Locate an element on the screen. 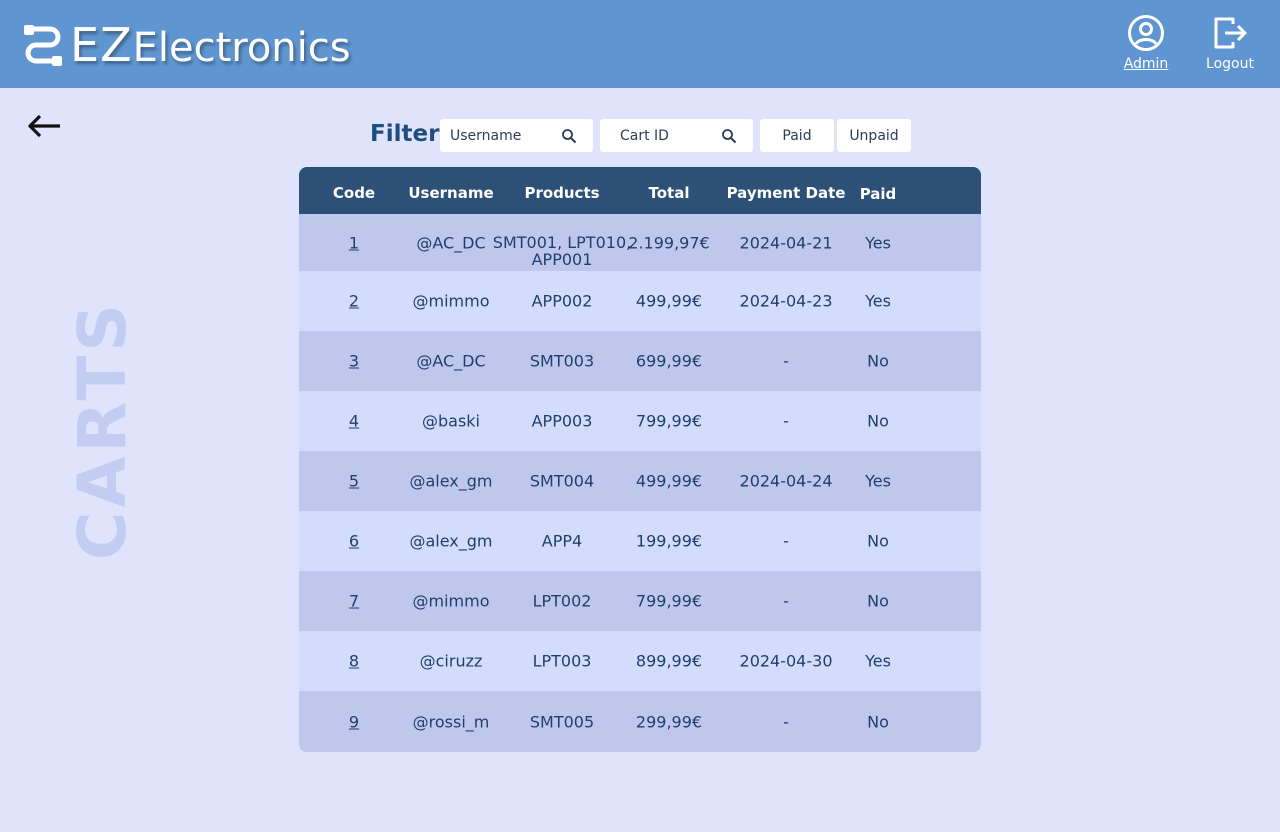  admin-button: Admin is located at coordinates (1146, 43).